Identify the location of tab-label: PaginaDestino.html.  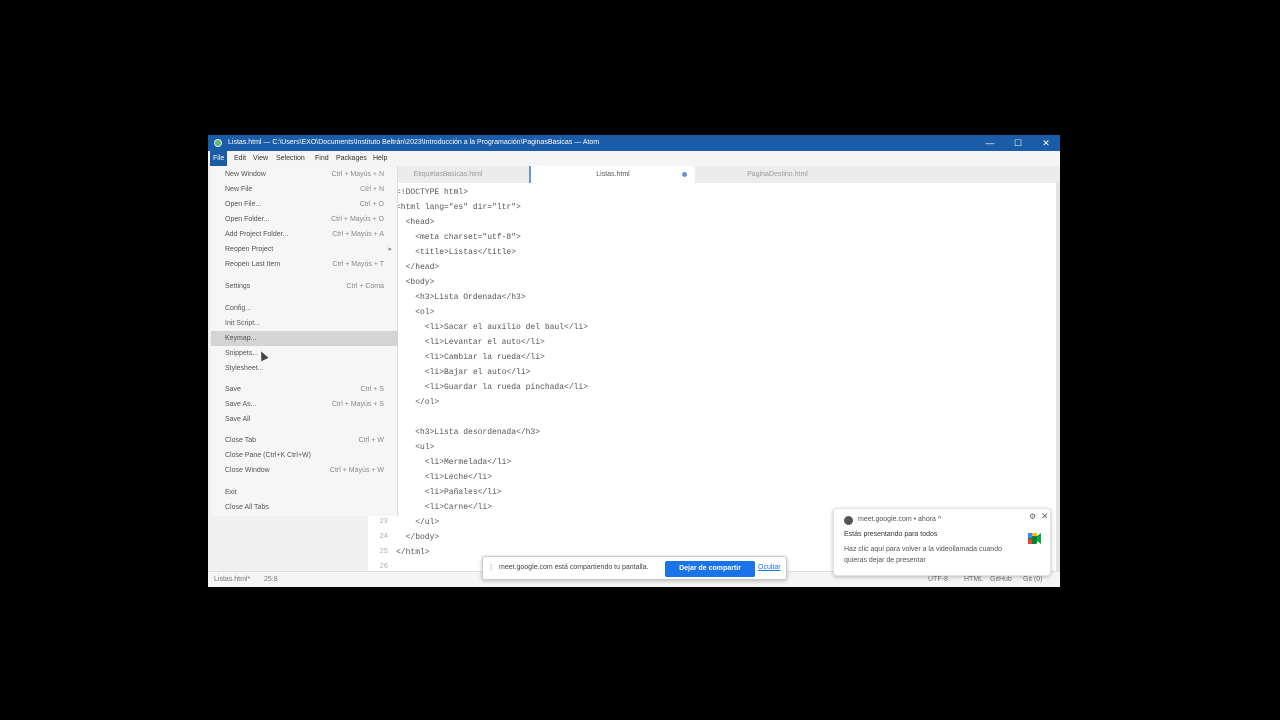
(777, 174).